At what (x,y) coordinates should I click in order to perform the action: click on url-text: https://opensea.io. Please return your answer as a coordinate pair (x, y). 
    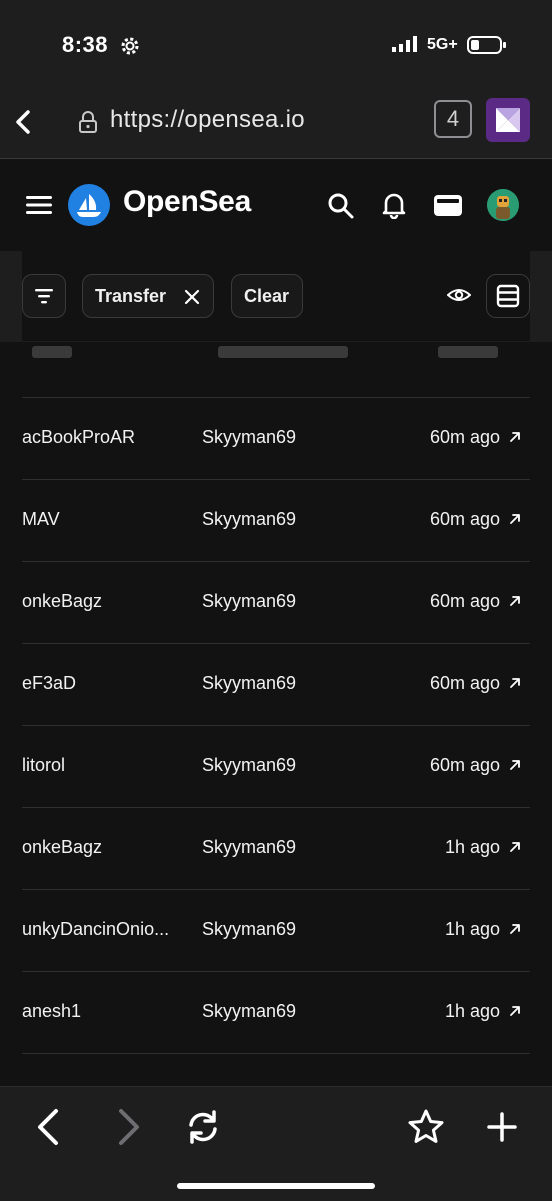
    Looking at the image, I should click on (207, 120).